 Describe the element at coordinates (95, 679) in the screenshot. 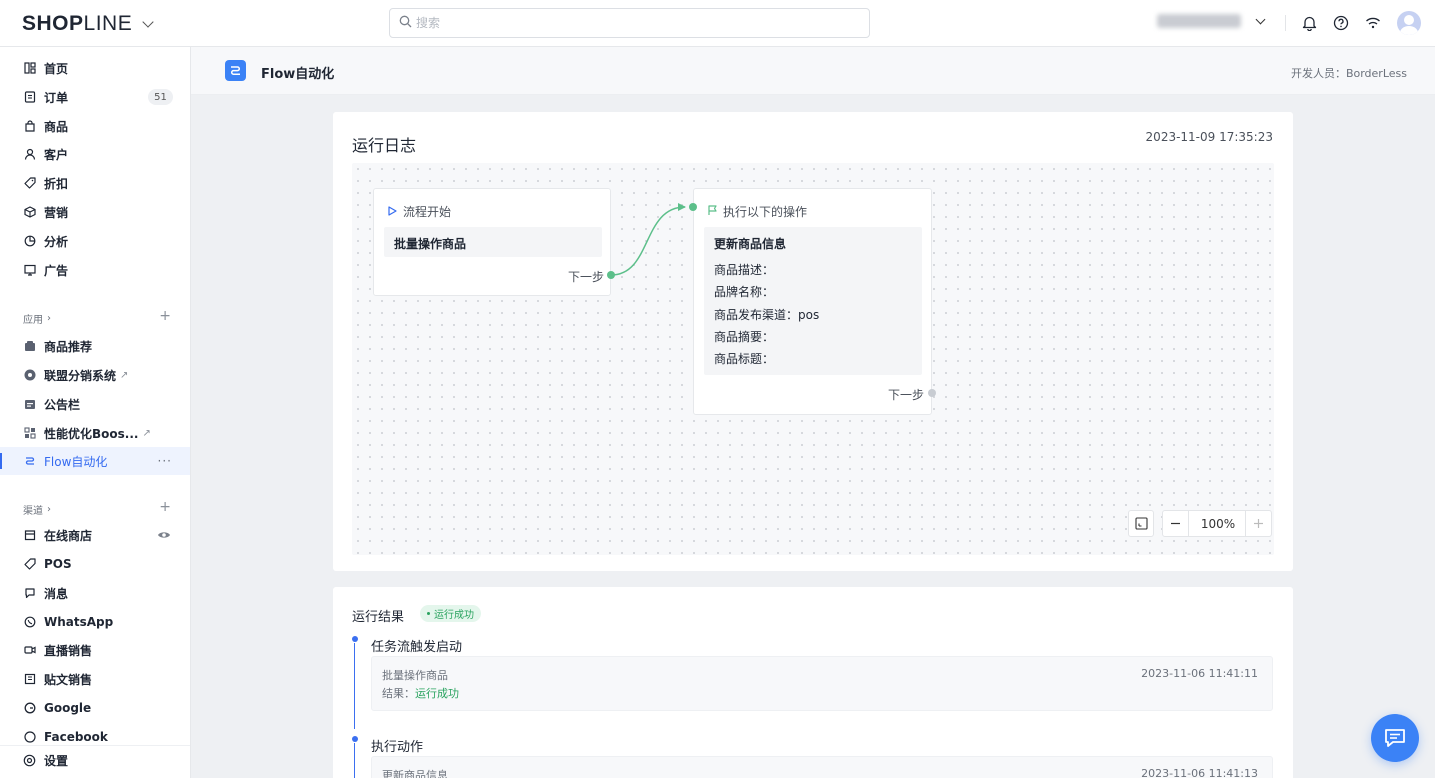

I see `sidebar-item-post-sales: 贴文销售` at that location.